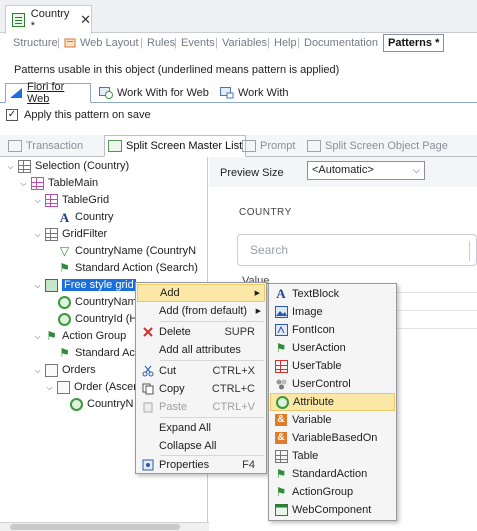 The image size is (477, 531). I want to click on submenu-item-usertable: UserTable, so click(332, 366).